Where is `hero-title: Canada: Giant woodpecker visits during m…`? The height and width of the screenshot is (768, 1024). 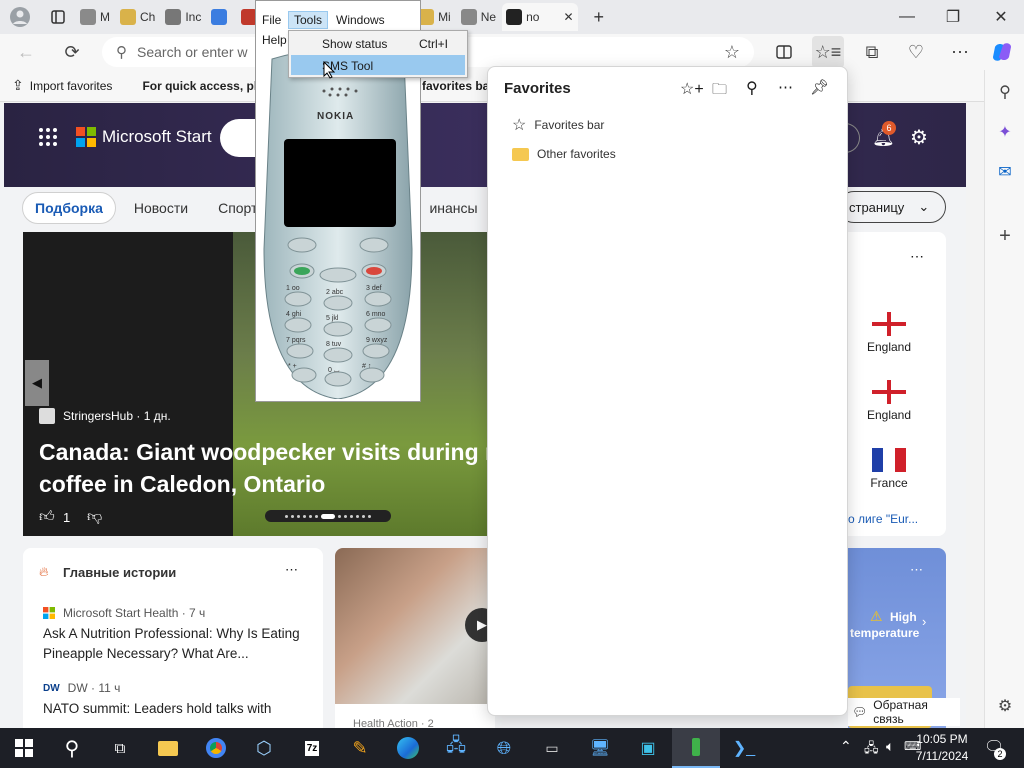 hero-title: Canada: Giant woodpecker visits during m… is located at coordinates (263, 468).